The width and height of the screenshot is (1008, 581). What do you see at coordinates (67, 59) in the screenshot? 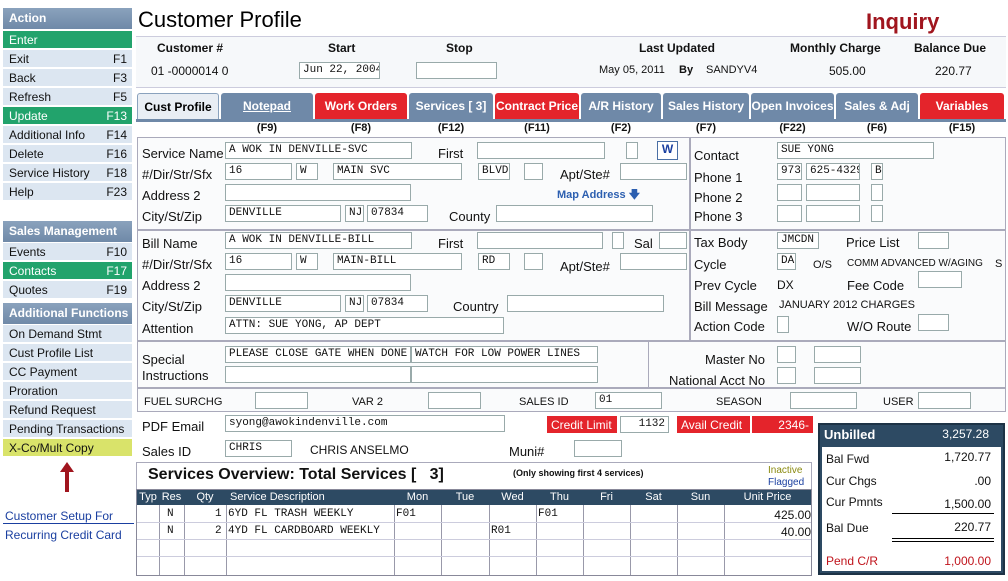
I see `exit-button: Exit F1` at bounding box center [67, 59].